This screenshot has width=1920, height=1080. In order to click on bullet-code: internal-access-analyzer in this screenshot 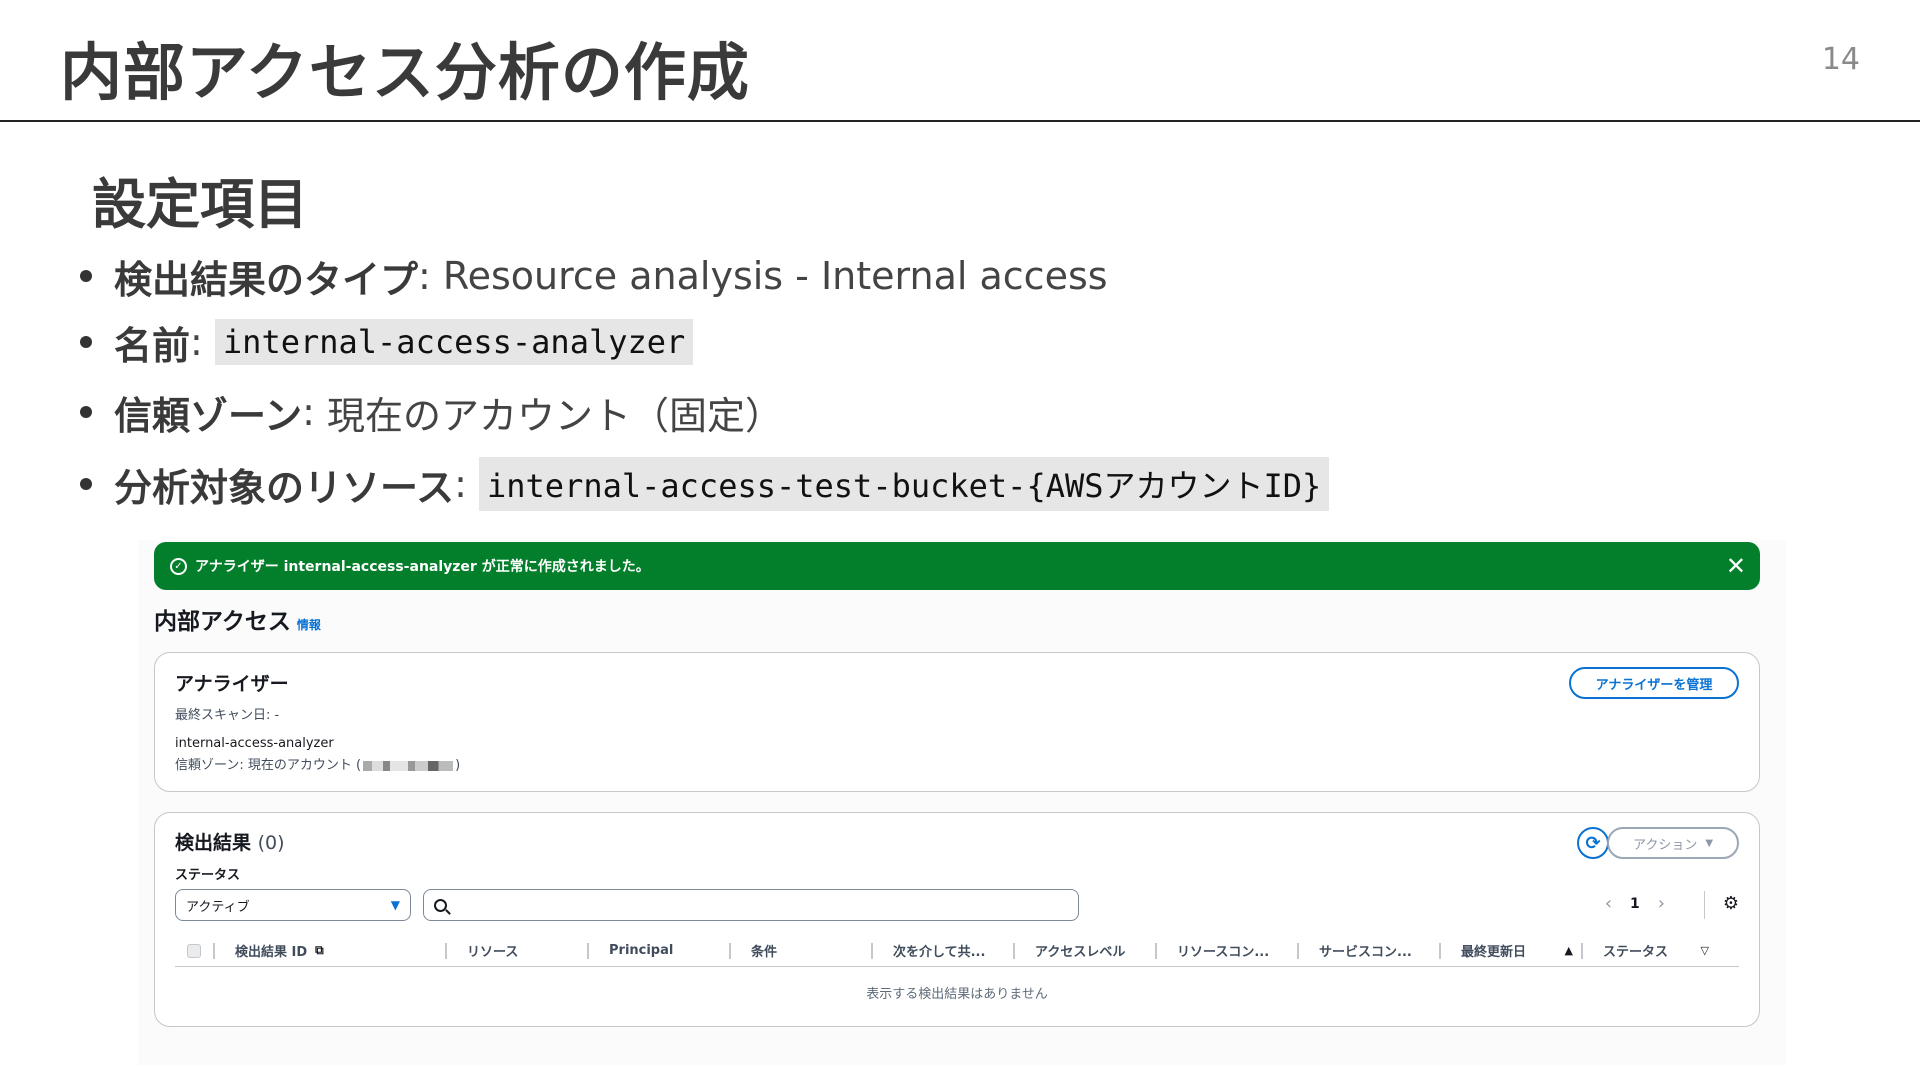, I will do `click(454, 342)`.